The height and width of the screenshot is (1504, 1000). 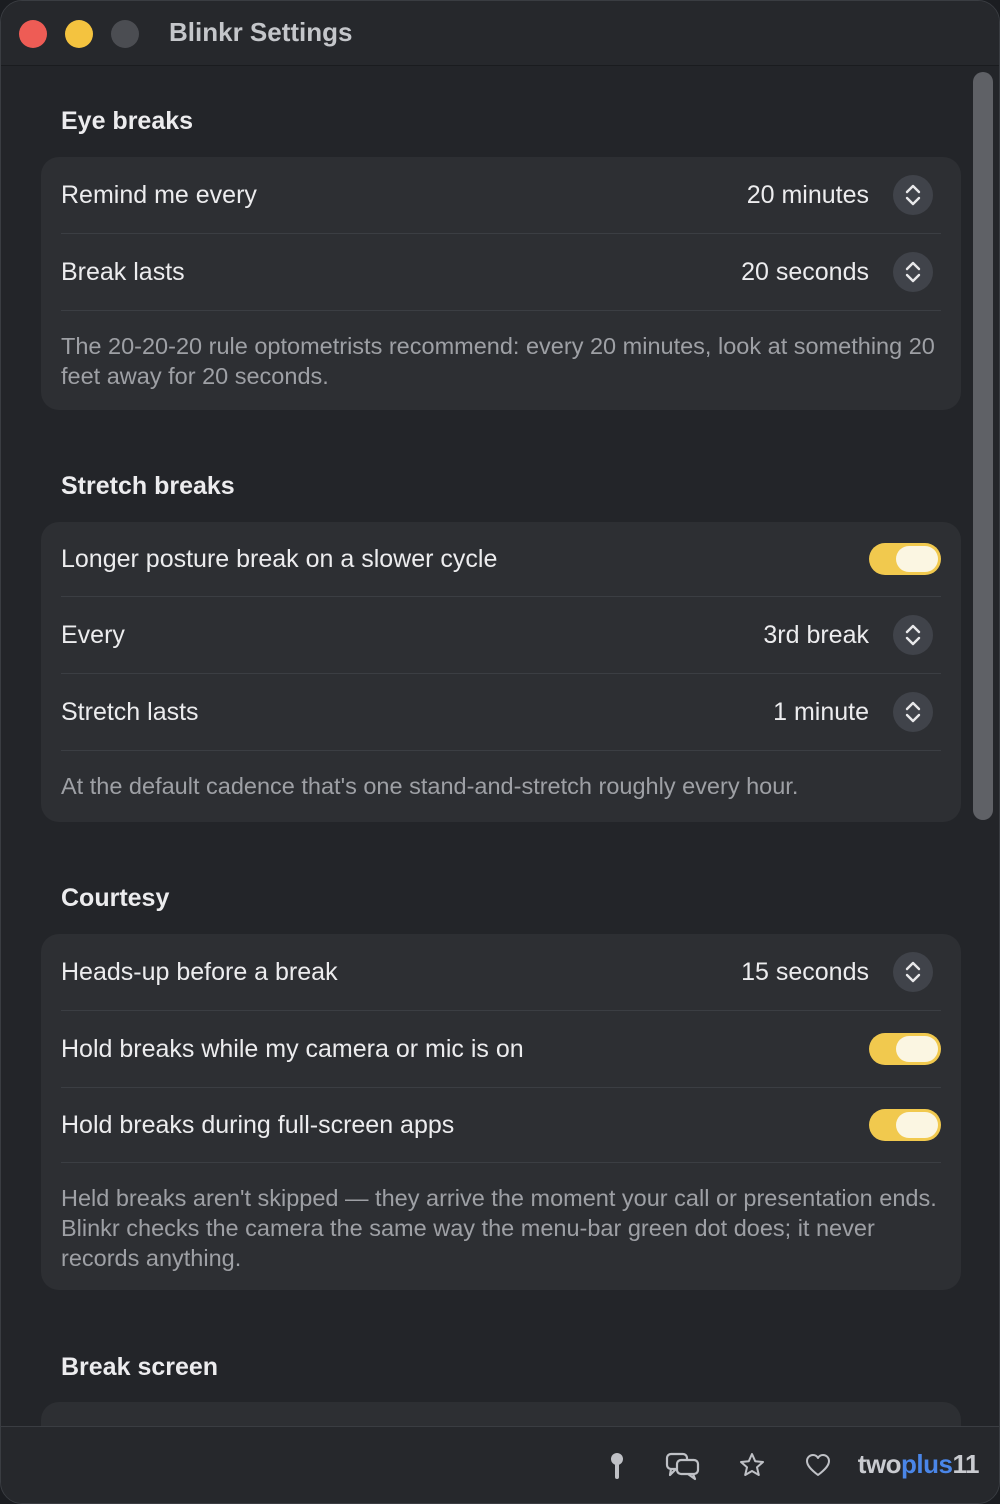 What do you see at coordinates (123, 272) in the screenshot?
I see `break-duration-label: Break lasts` at bounding box center [123, 272].